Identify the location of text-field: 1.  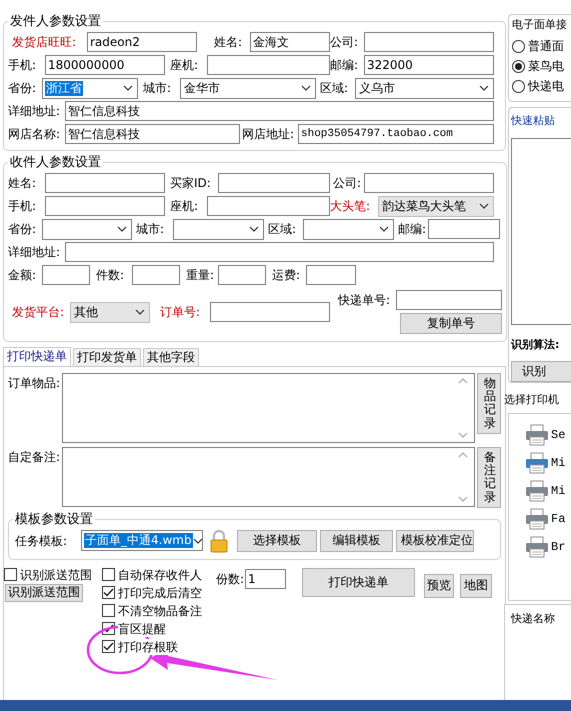
(265, 578).